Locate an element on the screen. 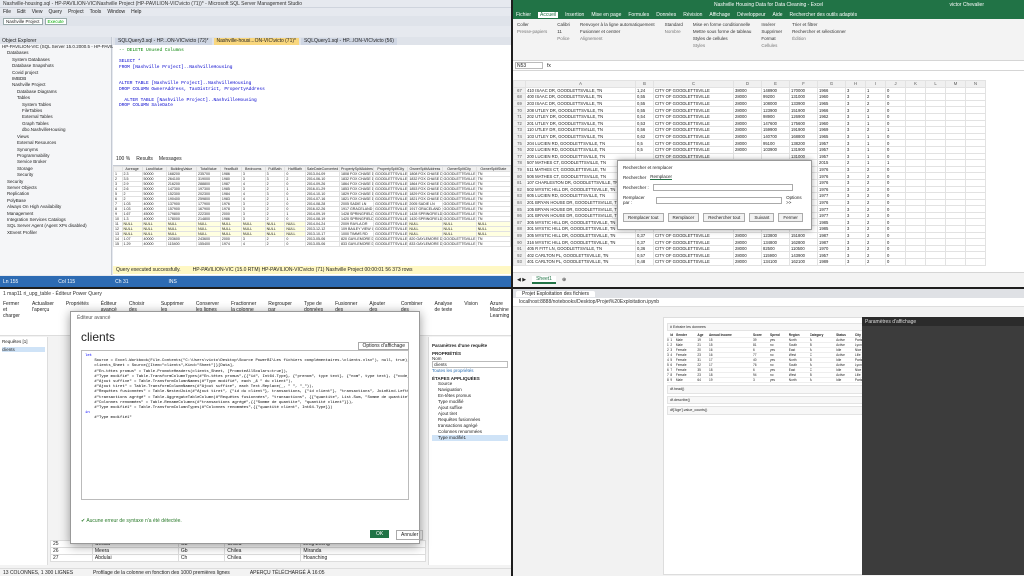  row-number: 73 is located at coordinates (519, 130).